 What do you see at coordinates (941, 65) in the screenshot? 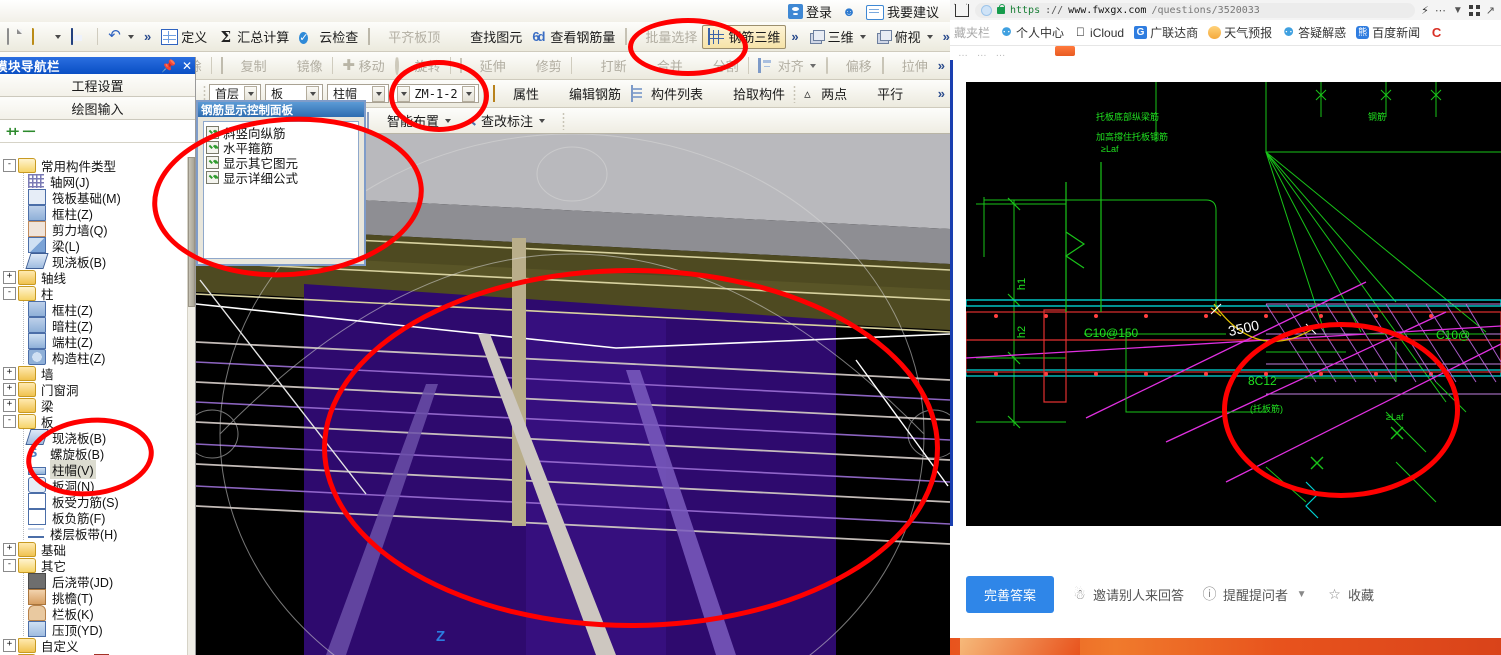
I see `edit-toolbar-overflow: »` at bounding box center [941, 65].